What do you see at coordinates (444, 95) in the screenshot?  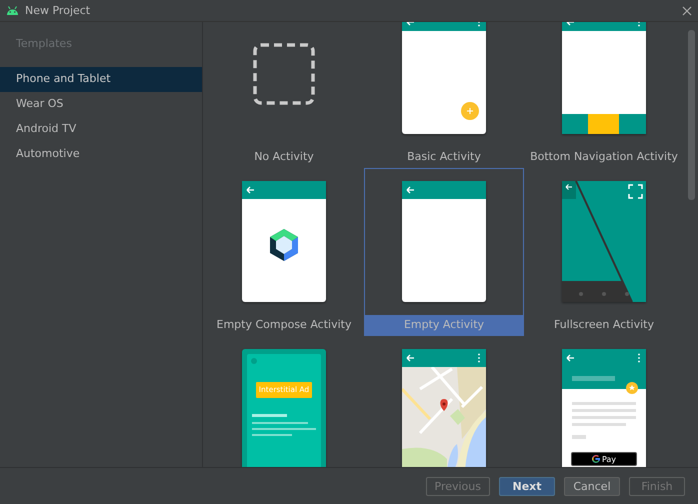 I see `template-card: Basic Activity` at bounding box center [444, 95].